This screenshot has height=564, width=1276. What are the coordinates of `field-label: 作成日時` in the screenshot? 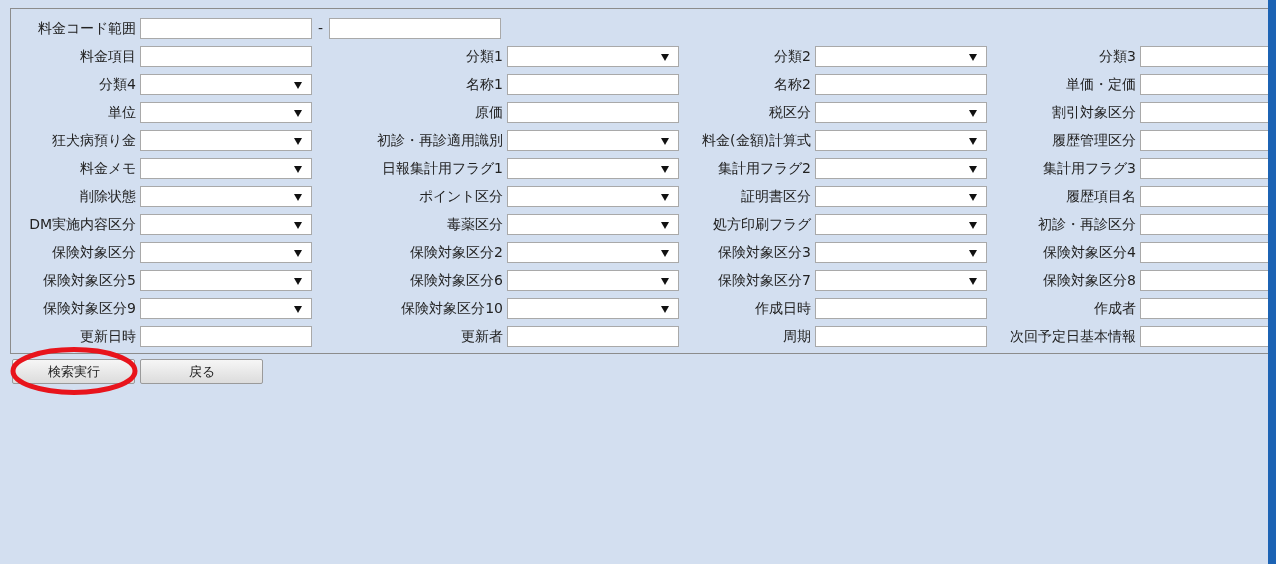 It's located at (783, 308).